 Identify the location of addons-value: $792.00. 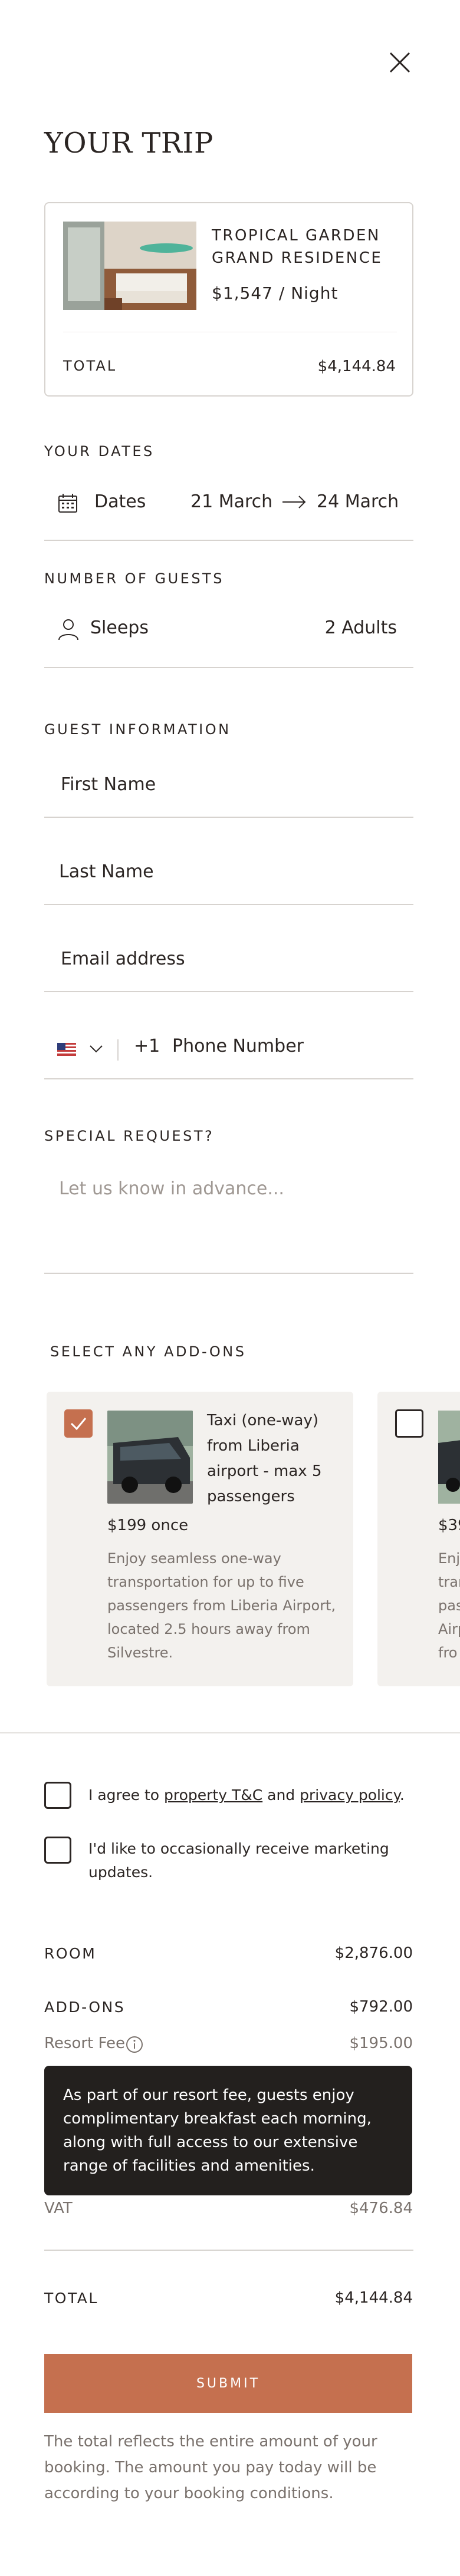
(381, 2007).